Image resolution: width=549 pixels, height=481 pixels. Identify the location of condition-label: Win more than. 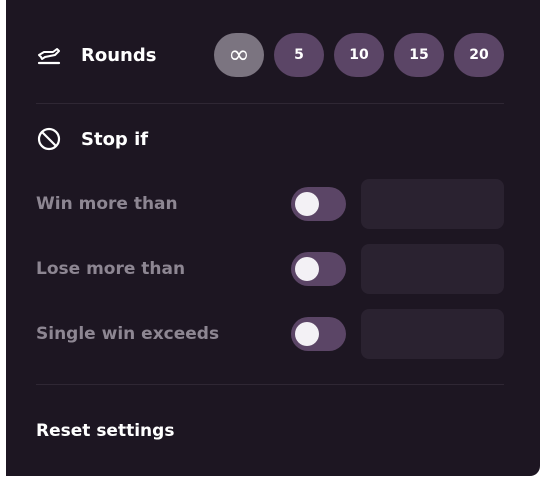
(107, 204).